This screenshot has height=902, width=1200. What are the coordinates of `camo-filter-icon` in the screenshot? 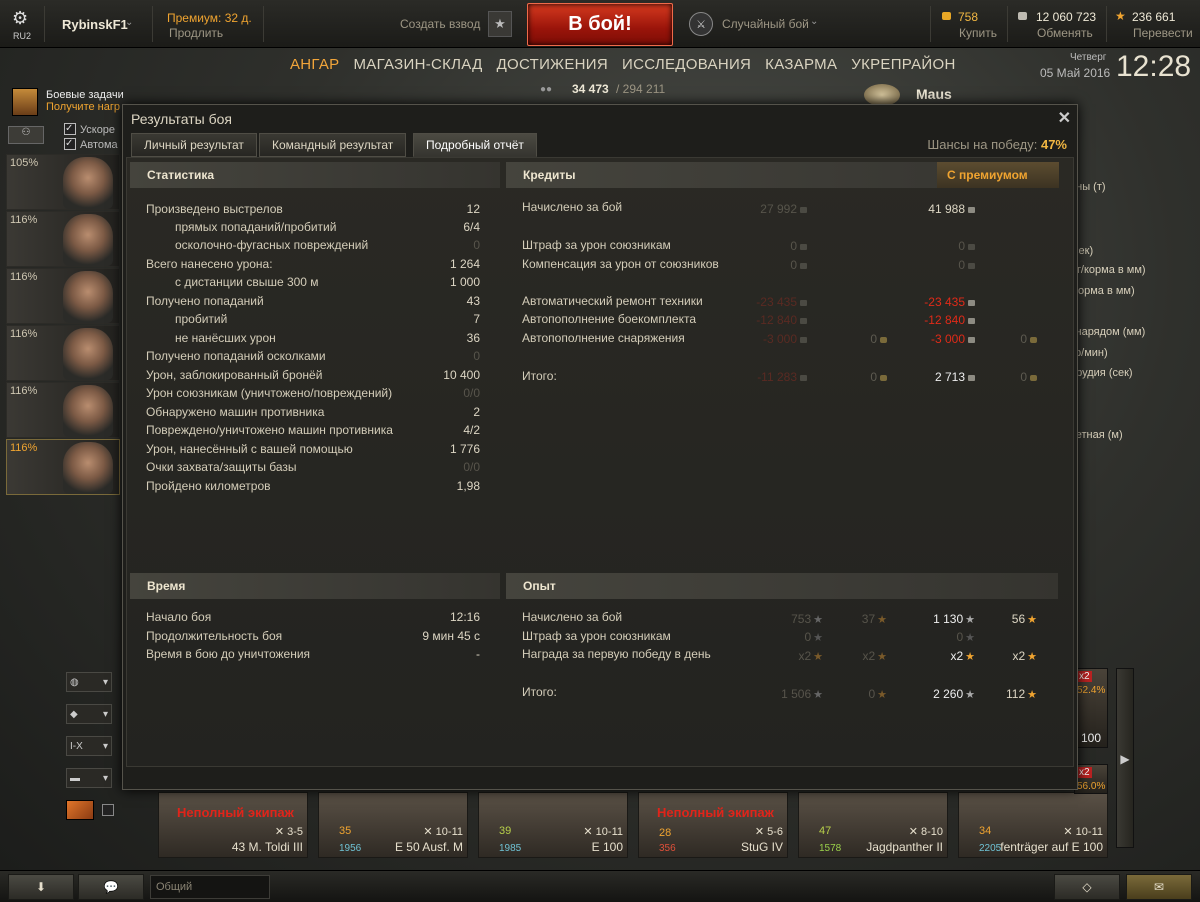 It's located at (80, 810).